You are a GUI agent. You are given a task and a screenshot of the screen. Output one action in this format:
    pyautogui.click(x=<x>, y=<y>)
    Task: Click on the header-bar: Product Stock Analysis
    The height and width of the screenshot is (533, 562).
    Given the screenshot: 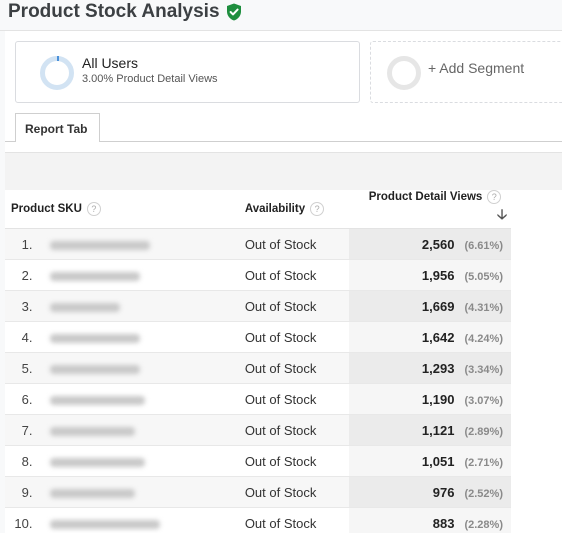 What is the action you would take?
    pyautogui.click(x=281, y=15)
    